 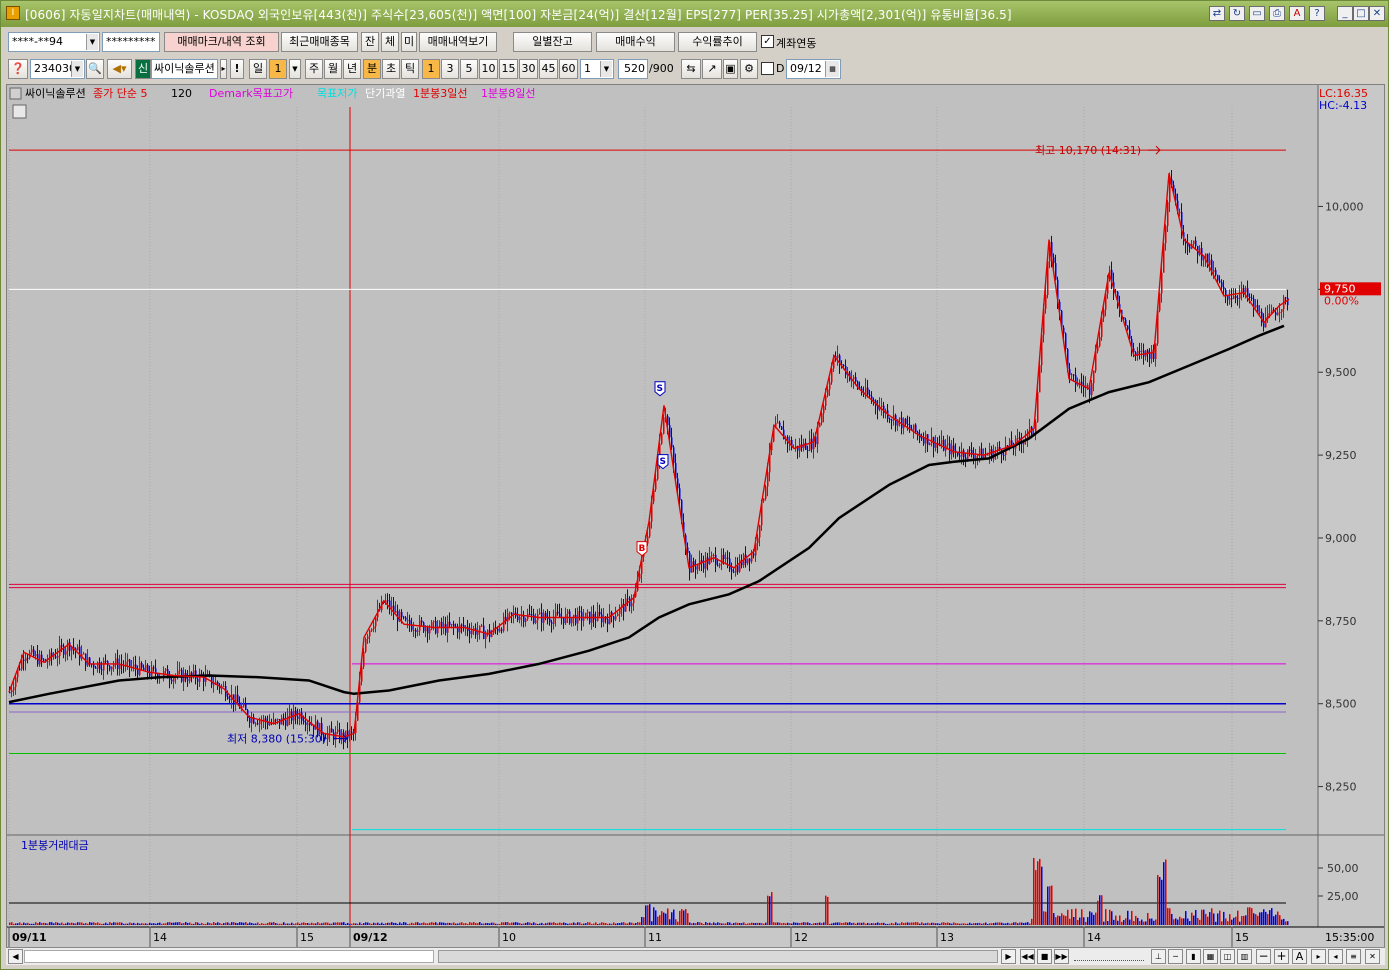 What do you see at coordinates (1318, 956) in the screenshot?
I see `expand-icon: ▸` at bounding box center [1318, 956].